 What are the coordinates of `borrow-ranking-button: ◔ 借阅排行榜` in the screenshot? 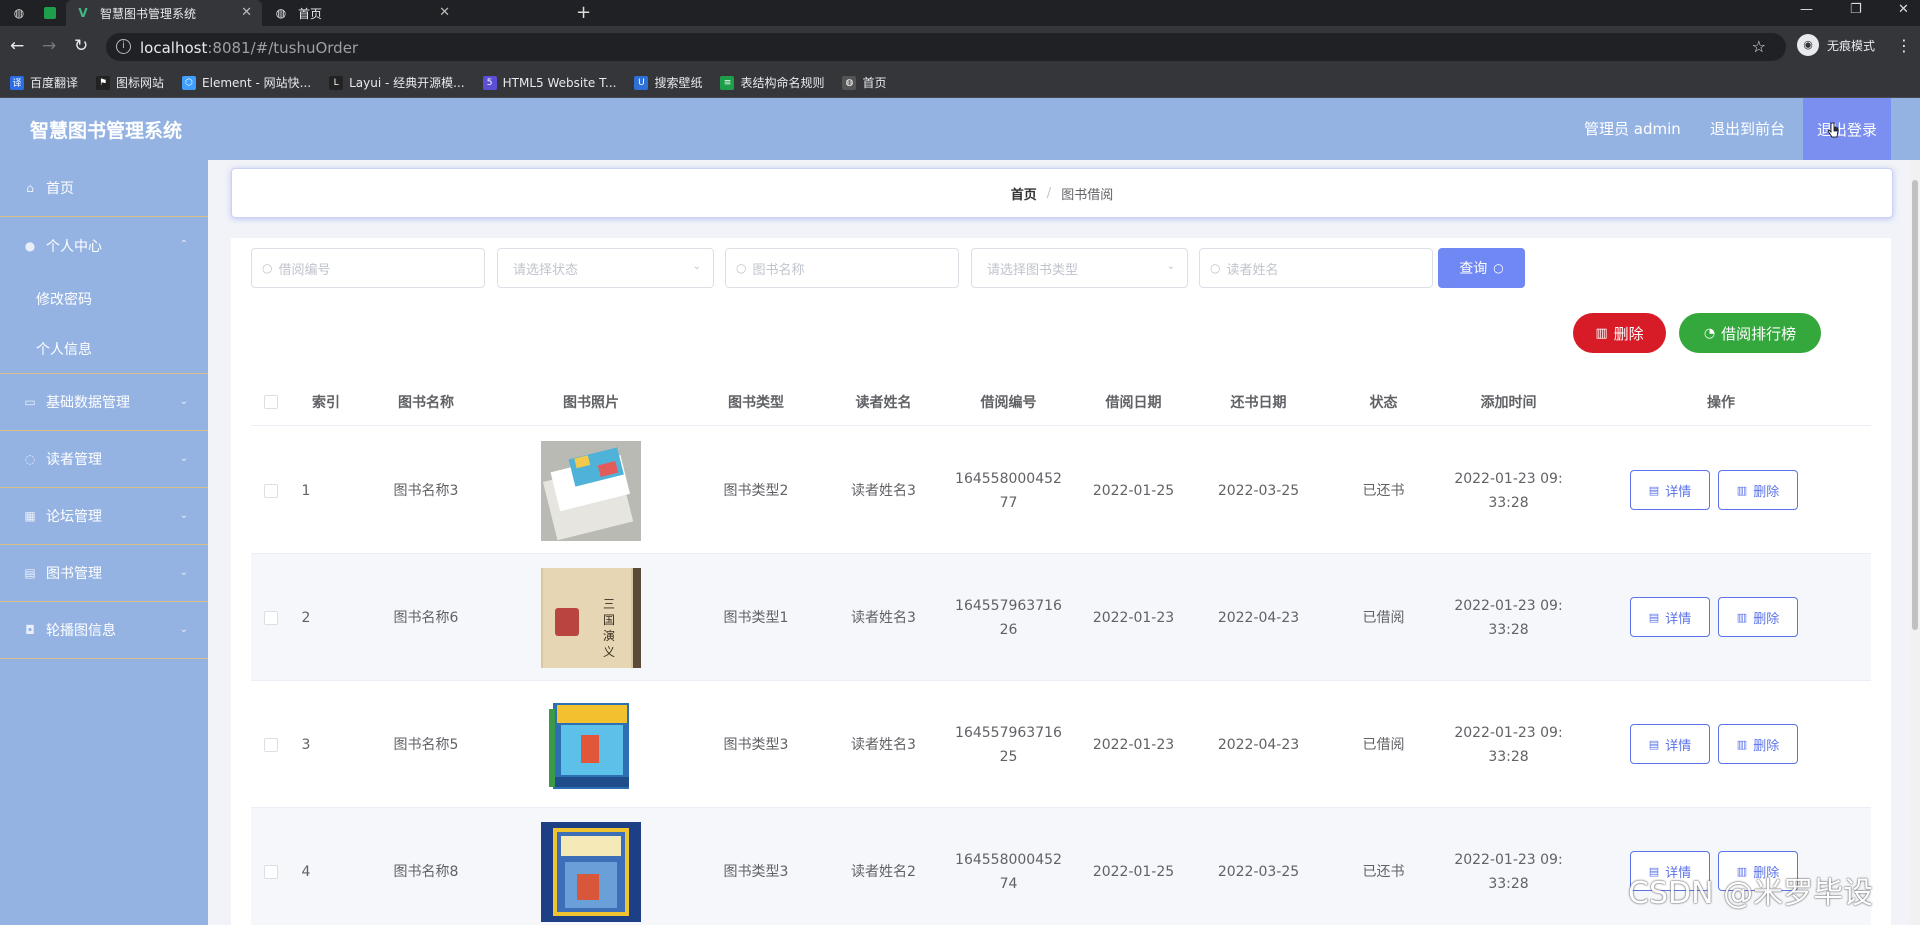 It's located at (1750, 333).